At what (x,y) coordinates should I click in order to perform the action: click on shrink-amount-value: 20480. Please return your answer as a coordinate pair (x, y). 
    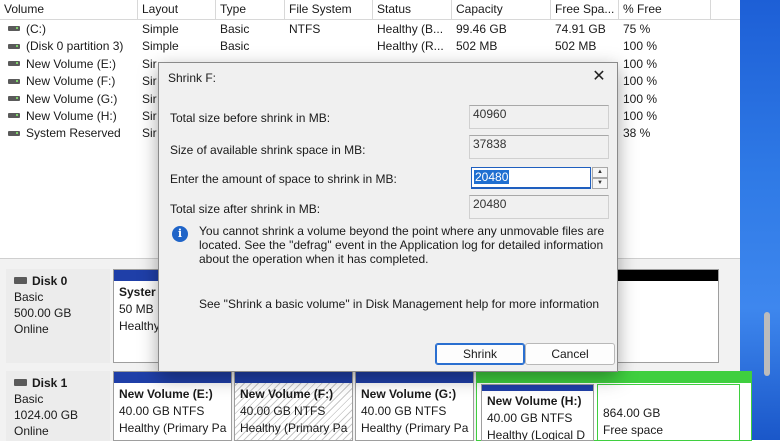
    Looking at the image, I should click on (492, 177).